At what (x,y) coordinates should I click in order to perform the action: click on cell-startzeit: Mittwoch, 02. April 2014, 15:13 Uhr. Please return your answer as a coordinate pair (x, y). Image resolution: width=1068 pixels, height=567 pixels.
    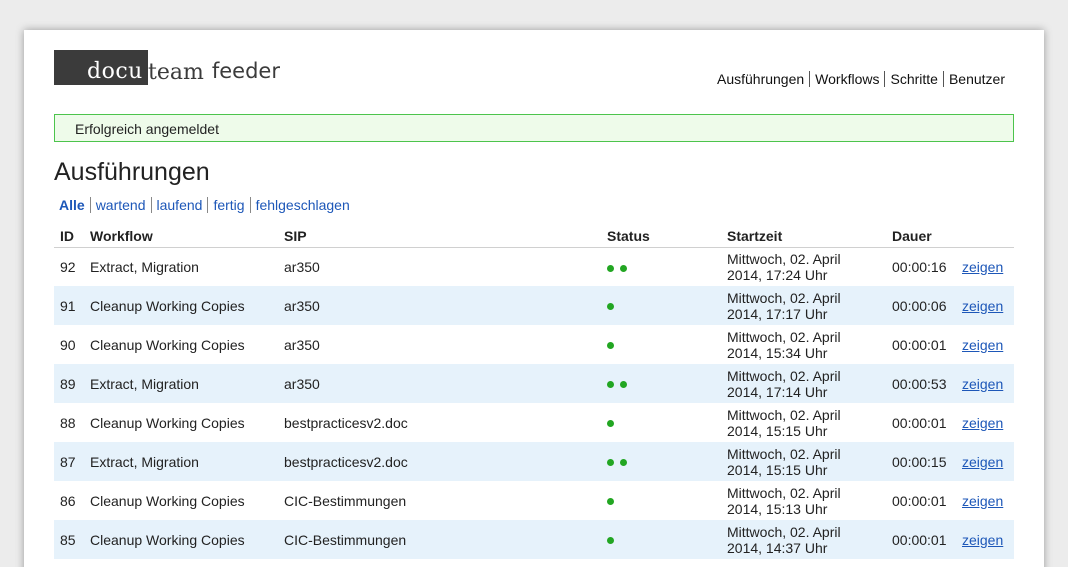
    Looking at the image, I should click on (803, 500).